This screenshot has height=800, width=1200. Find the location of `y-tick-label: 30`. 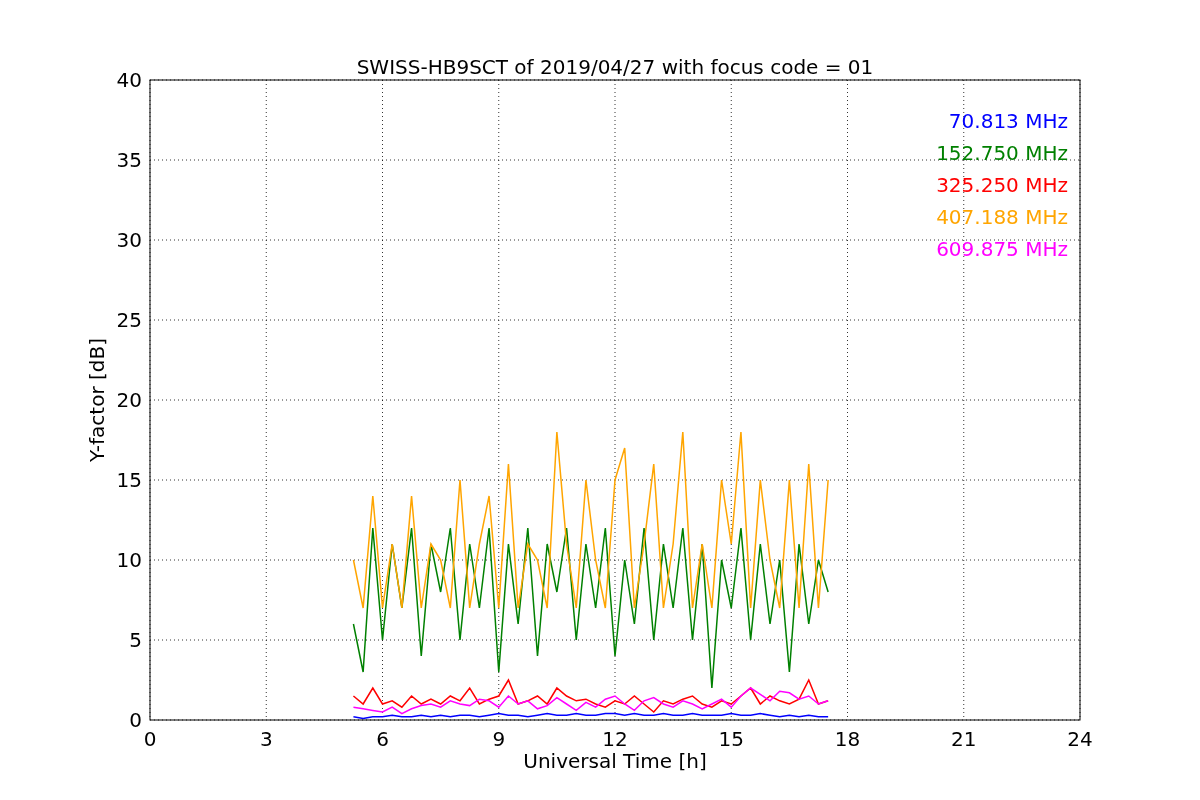

y-tick-label: 30 is located at coordinates (129, 240).